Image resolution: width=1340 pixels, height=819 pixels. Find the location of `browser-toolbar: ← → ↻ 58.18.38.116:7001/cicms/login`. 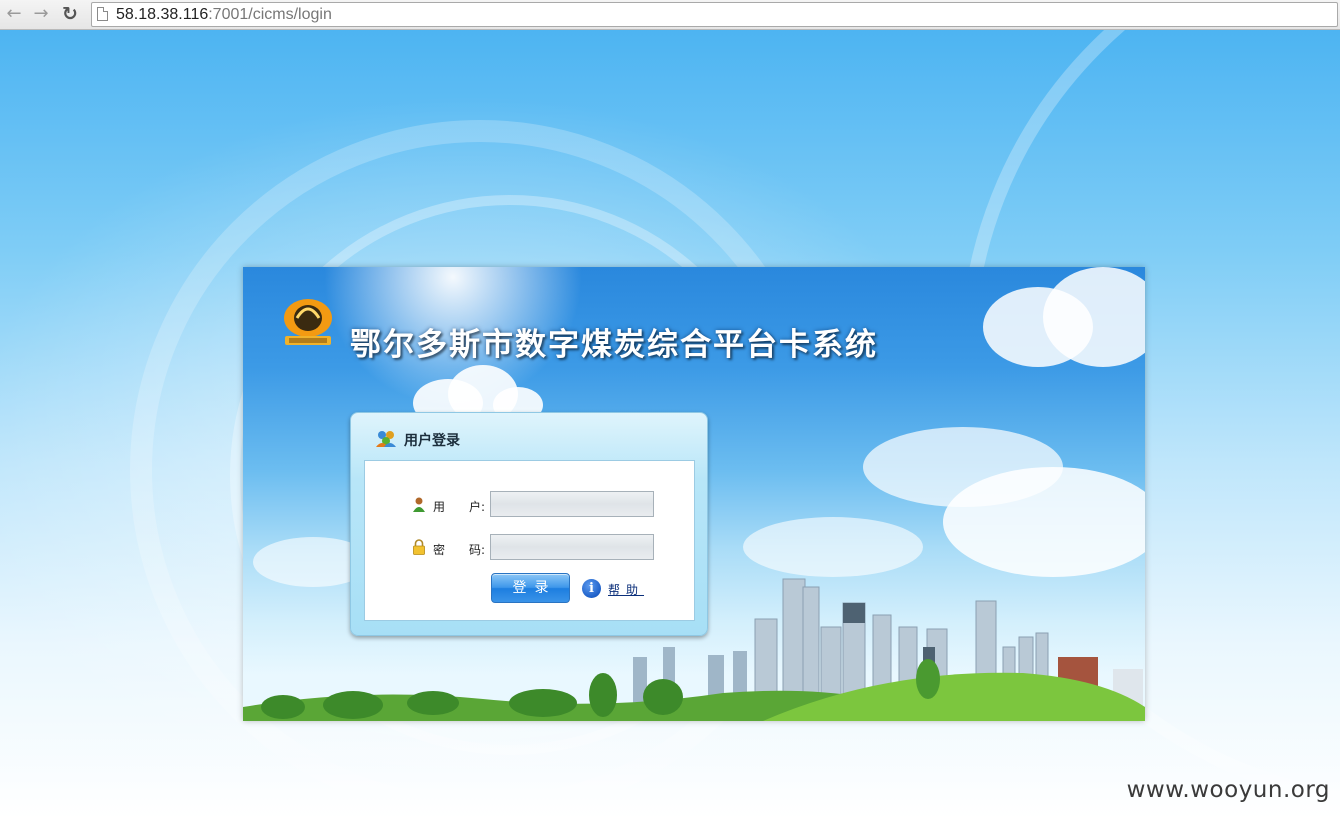

browser-toolbar: ← → ↻ 58.18.38.116:7001/cicms/login is located at coordinates (670, 15).